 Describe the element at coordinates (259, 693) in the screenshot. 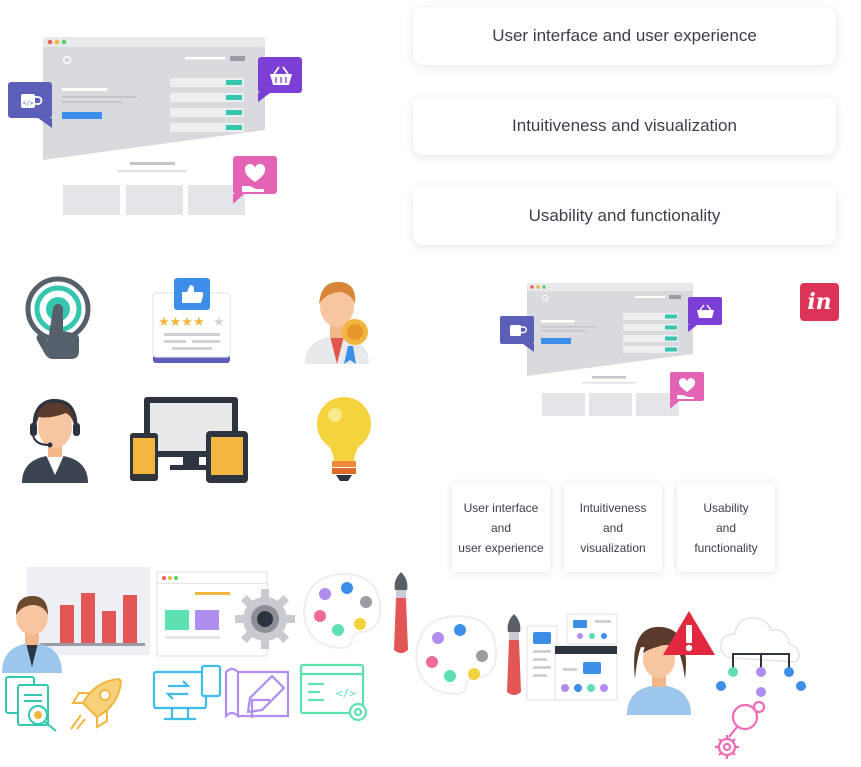

I see `design-tools-icon` at that location.